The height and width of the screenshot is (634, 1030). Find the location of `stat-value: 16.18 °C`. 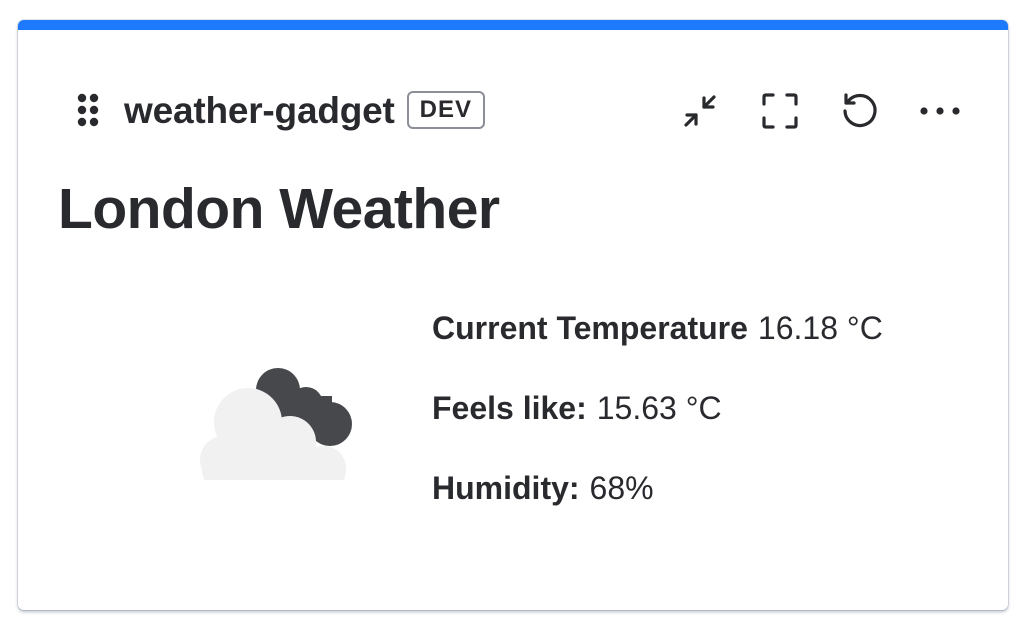

stat-value: 16.18 °C is located at coordinates (820, 327).